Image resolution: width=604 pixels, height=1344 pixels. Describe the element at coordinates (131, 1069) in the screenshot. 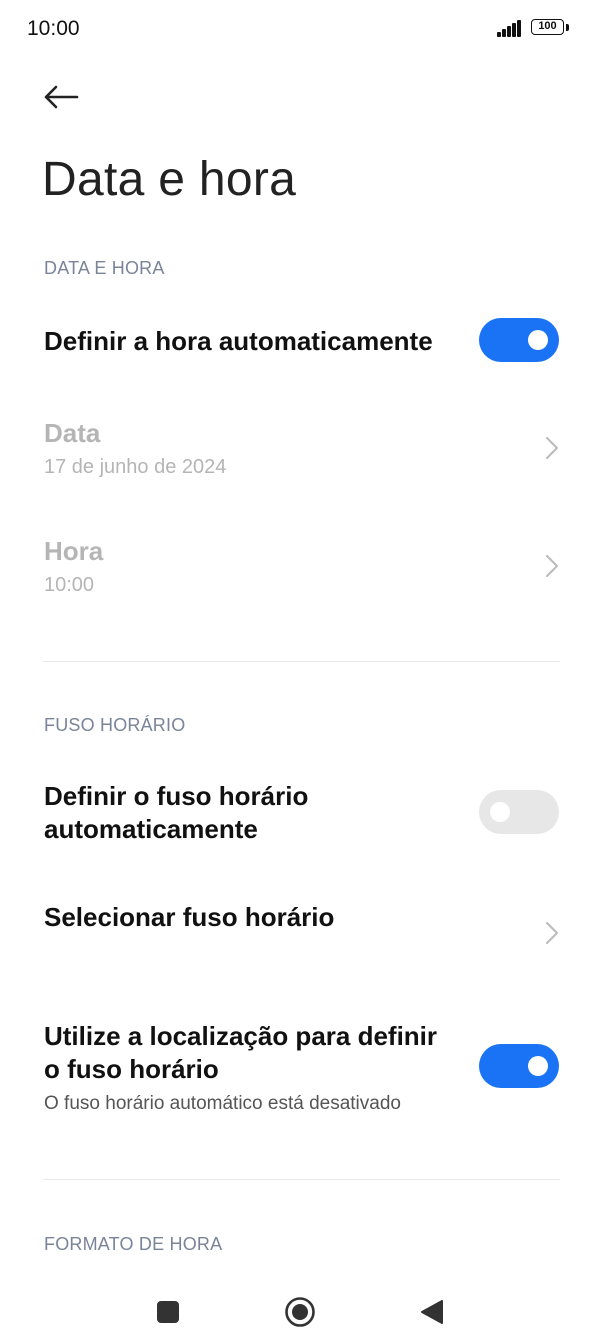

I see `use-location-label-line2: o fuso horário` at that location.